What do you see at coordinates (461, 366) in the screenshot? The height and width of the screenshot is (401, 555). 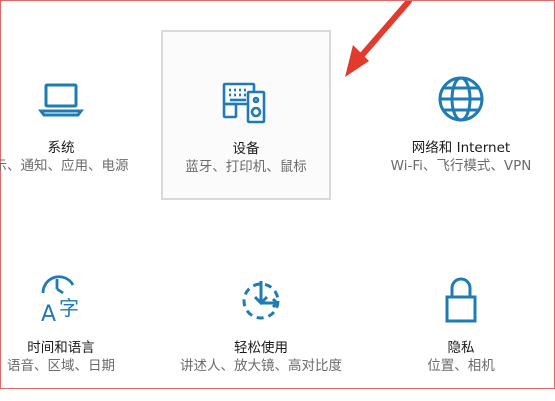 I see `tile-description: 位置、相机` at bounding box center [461, 366].